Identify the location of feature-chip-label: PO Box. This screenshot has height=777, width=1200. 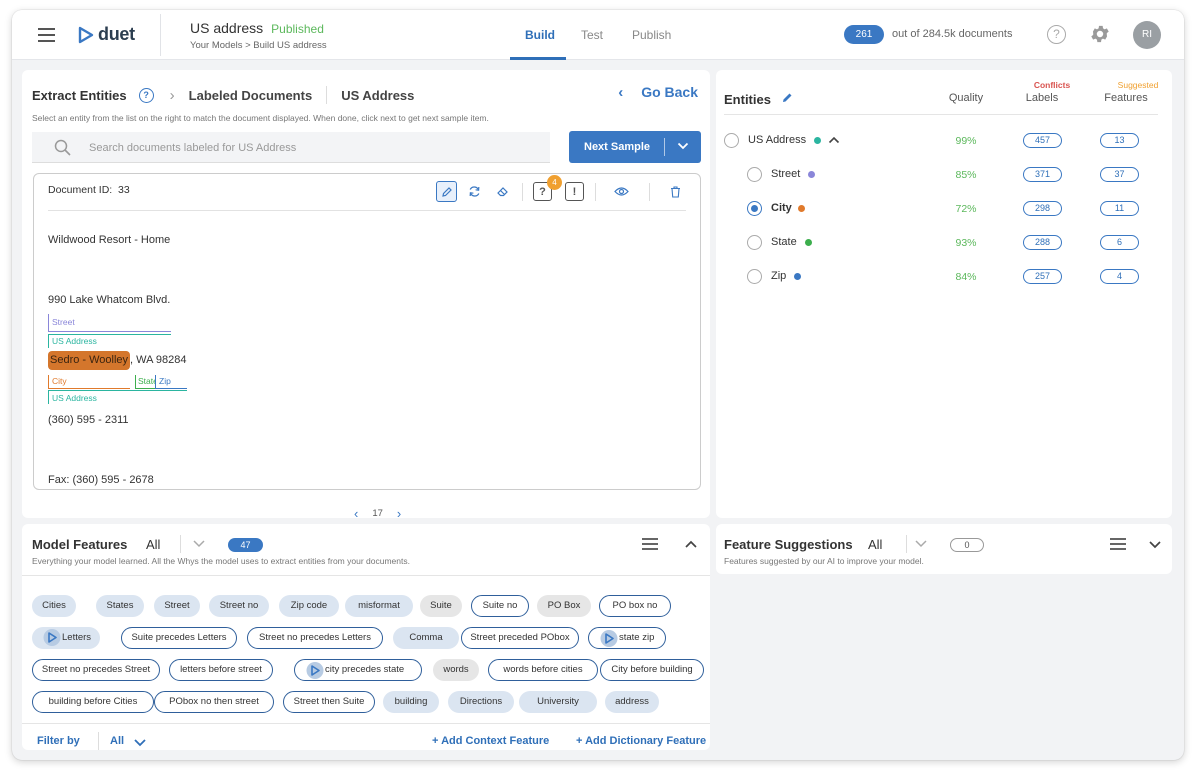
(564, 605).